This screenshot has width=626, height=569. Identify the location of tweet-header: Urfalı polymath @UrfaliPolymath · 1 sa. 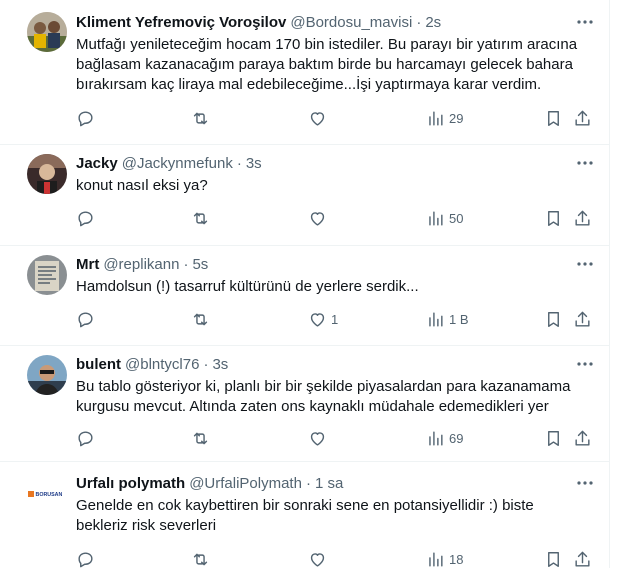
(331, 484).